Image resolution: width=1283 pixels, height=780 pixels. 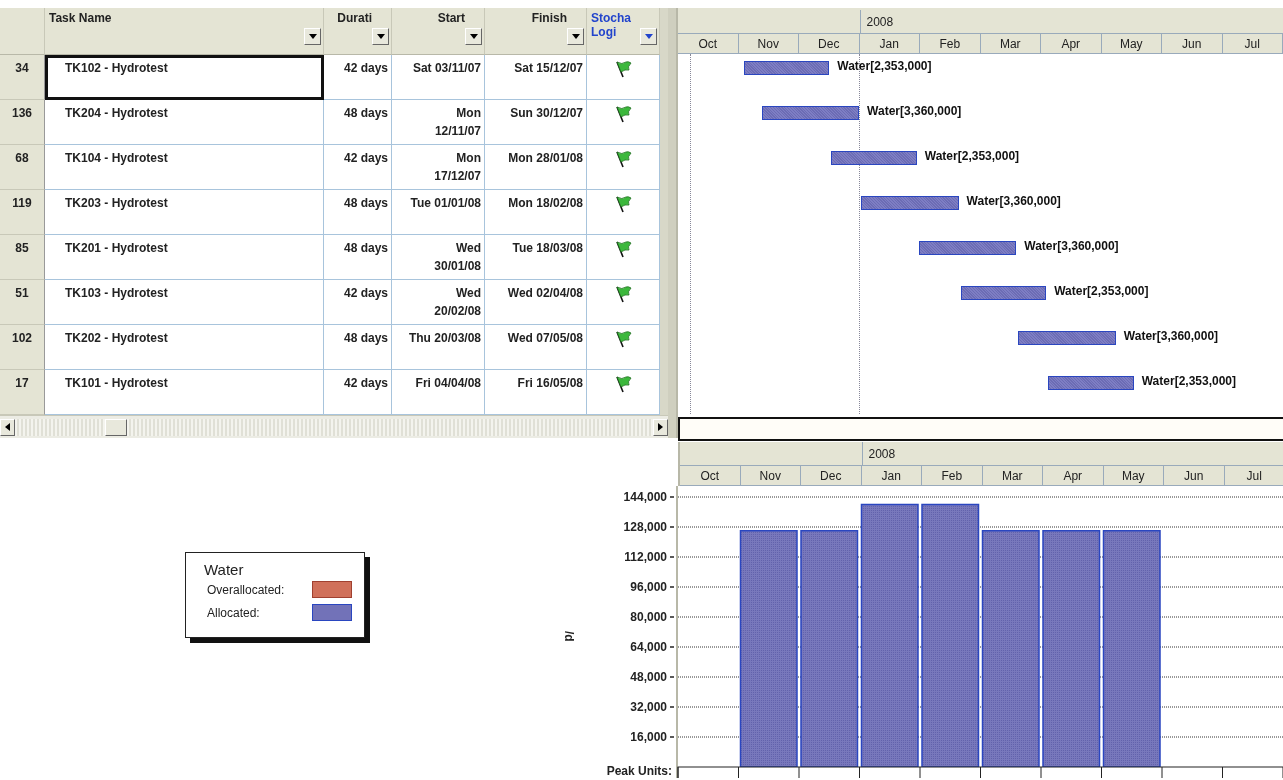 What do you see at coordinates (536, 212) in the screenshot?
I see `finish-cell: Mon 18/02/08` at bounding box center [536, 212].